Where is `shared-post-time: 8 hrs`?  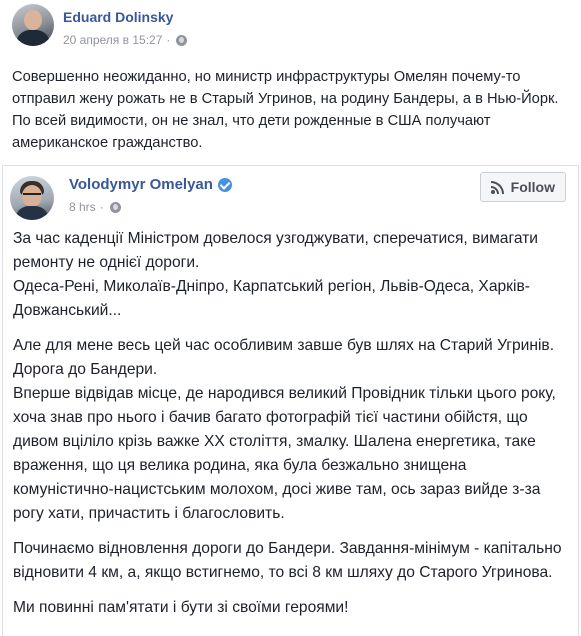 shared-post-time: 8 hrs is located at coordinates (82, 207).